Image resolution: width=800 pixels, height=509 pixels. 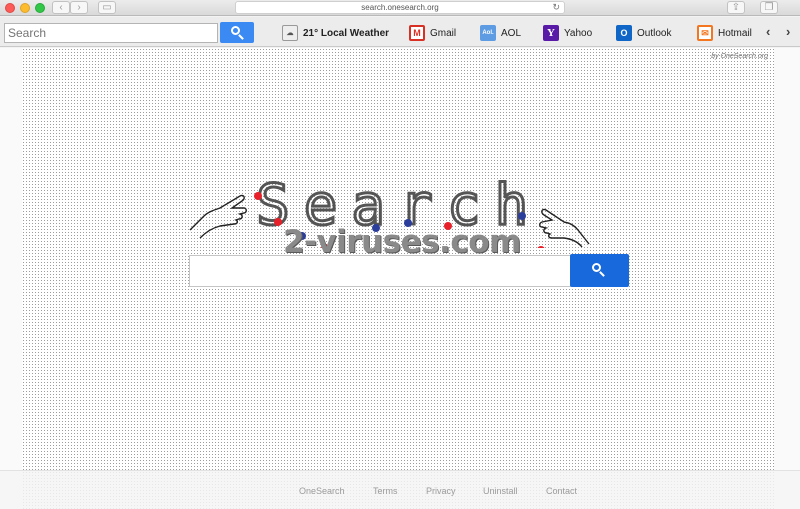 What do you see at coordinates (511, 33) in the screenshot?
I see `bookmark-aol-label: AOL` at bounding box center [511, 33].